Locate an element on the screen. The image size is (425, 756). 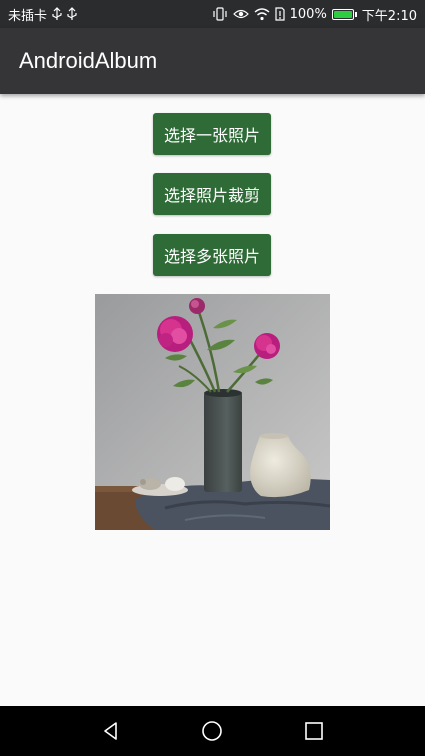
select-crop-photo-button: 选择照片裁剪 is located at coordinates (212, 194).